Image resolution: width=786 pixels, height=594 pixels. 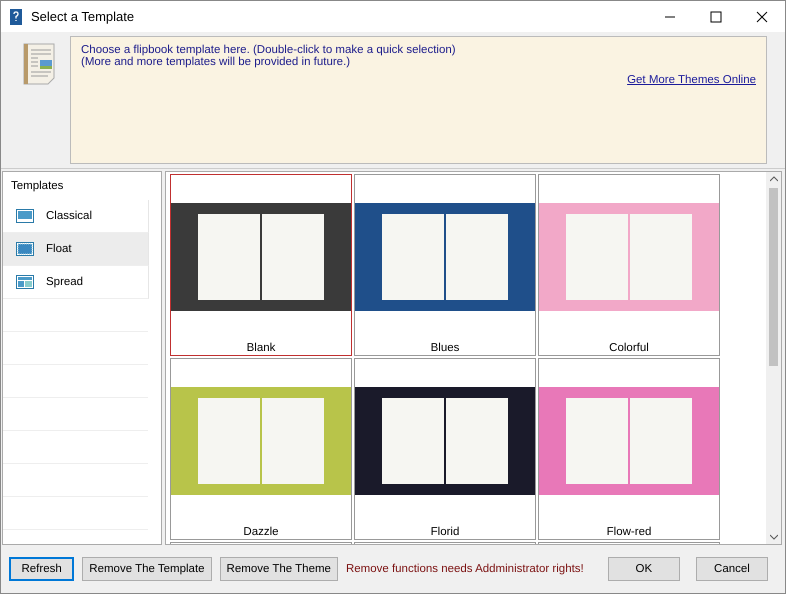 I want to click on template-card: Blank, so click(x=261, y=265).